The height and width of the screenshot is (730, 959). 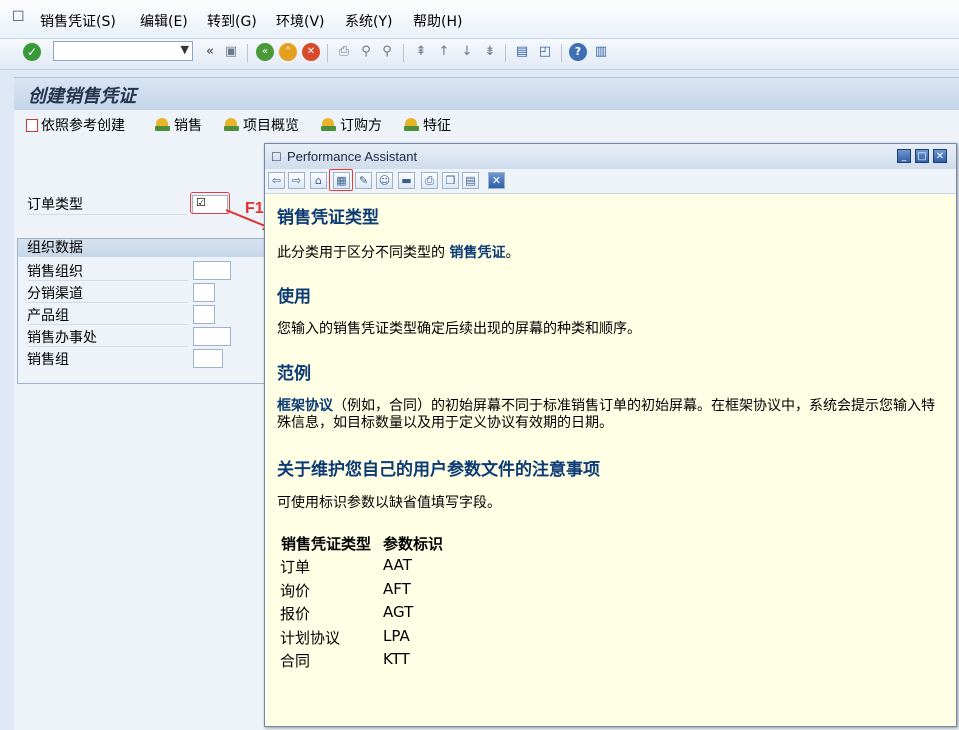 What do you see at coordinates (389, 503) in the screenshot?
I see `paragraph-user-params: 可使用标识参数以缺省值填写字段。` at bounding box center [389, 503].